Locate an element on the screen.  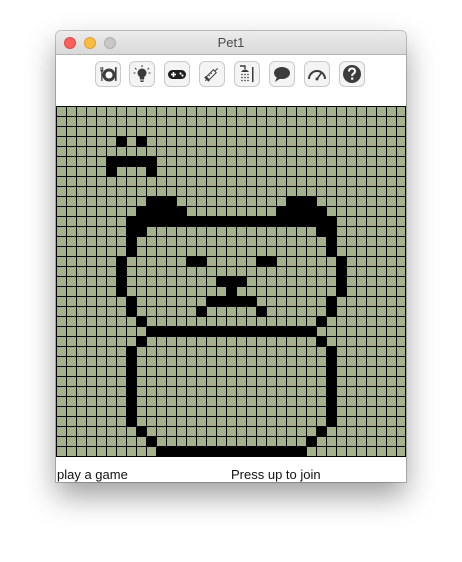
light-button is located at coordinates (142, 74).